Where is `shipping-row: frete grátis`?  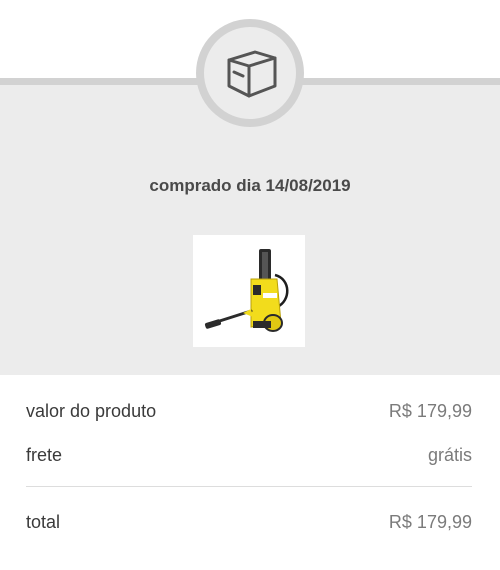 shipping-row: frete grátis is located at coordinates (249, 455).